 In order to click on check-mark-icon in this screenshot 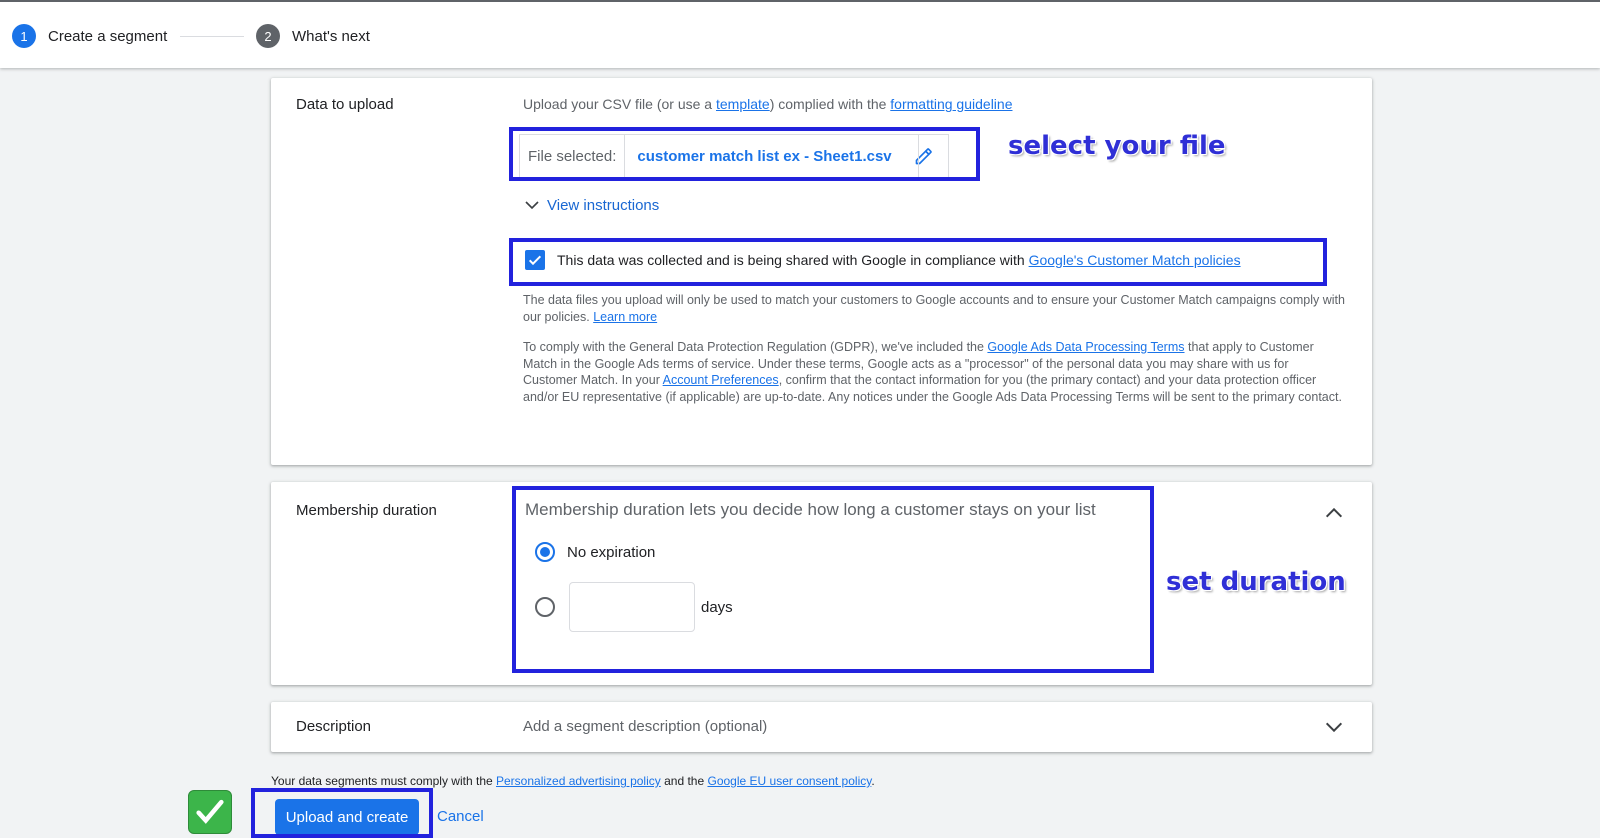, I will do `click(210, 812)`.